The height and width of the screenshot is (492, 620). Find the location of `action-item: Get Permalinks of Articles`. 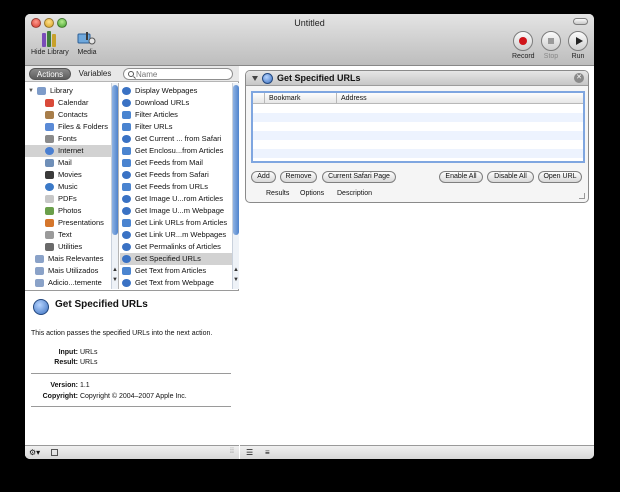

action-item: Get Permalinks of Articles is located at coordinates (179, 247).